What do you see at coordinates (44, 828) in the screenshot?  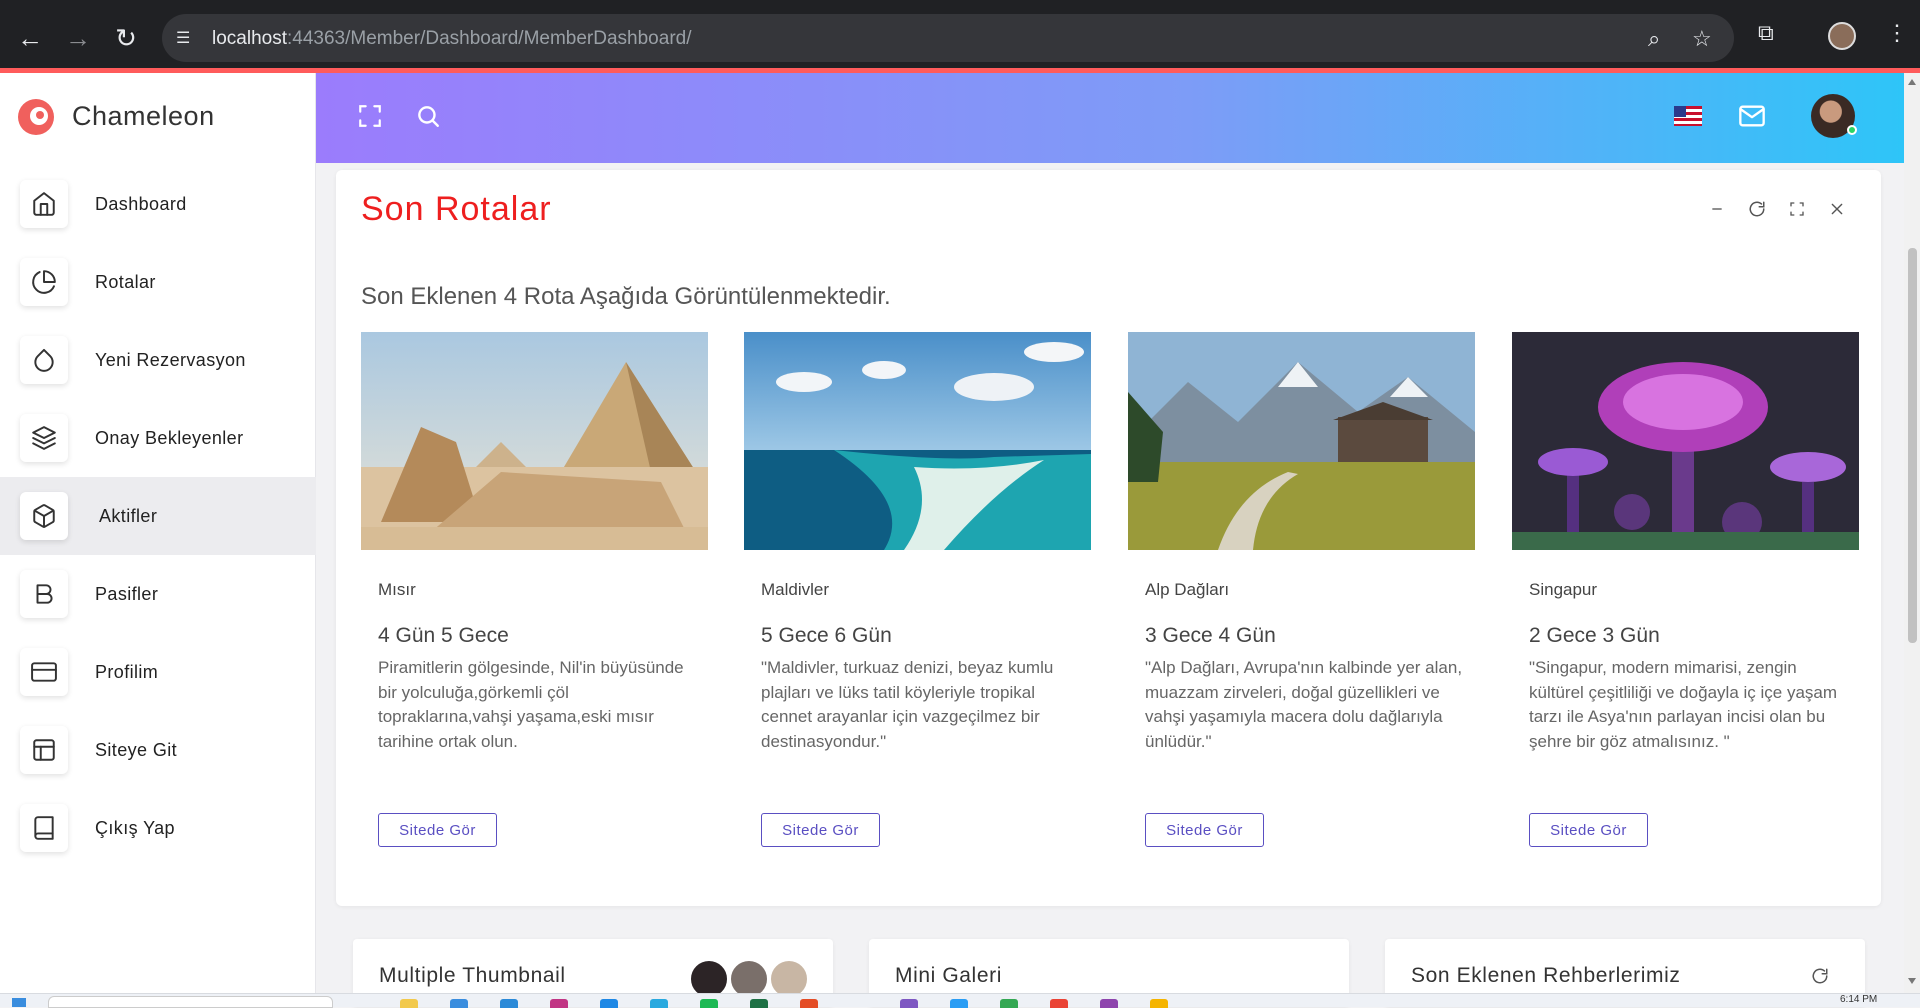 I see `book-icon` at bounding box center [44, 828].